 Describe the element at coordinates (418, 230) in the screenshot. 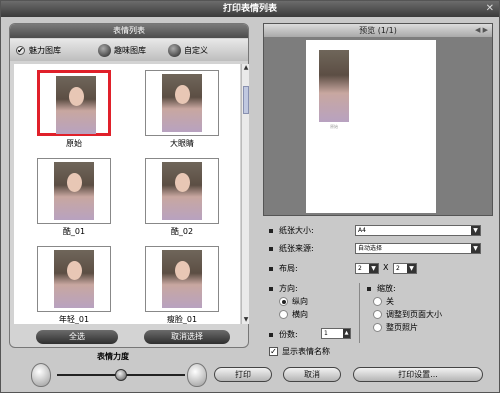

I see `paper-size-select: A4 ▼` at that location.